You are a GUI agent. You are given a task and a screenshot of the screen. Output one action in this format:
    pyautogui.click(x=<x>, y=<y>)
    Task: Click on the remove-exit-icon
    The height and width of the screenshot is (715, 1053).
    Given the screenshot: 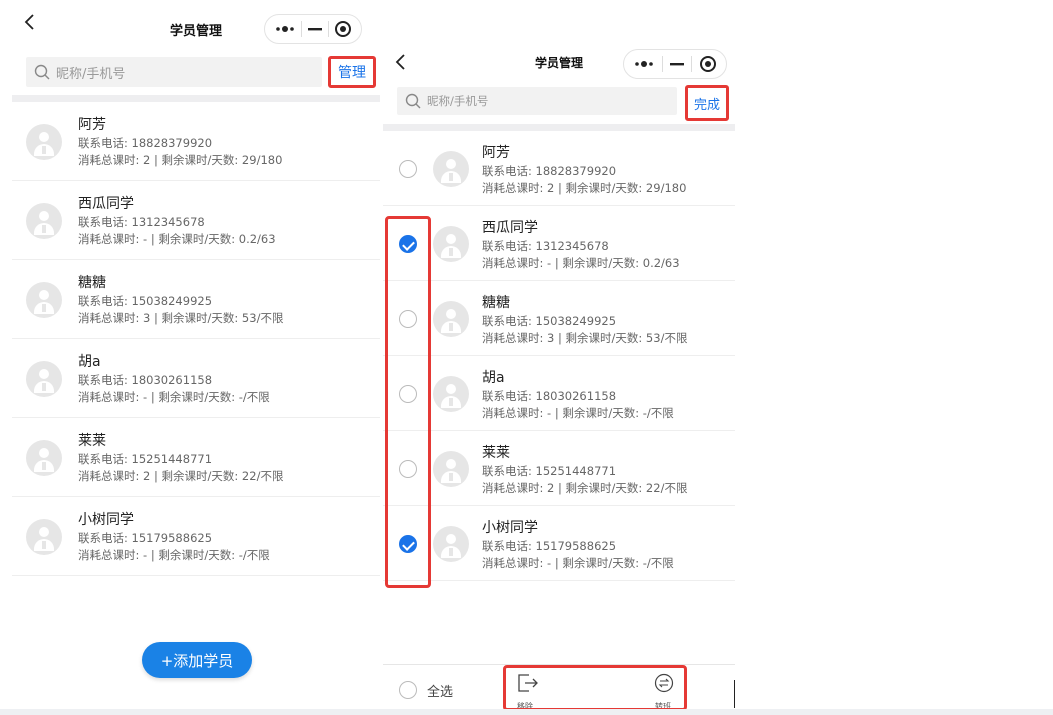 What is the action you would take?
    pyautogui.click(x=528, y=683)
    